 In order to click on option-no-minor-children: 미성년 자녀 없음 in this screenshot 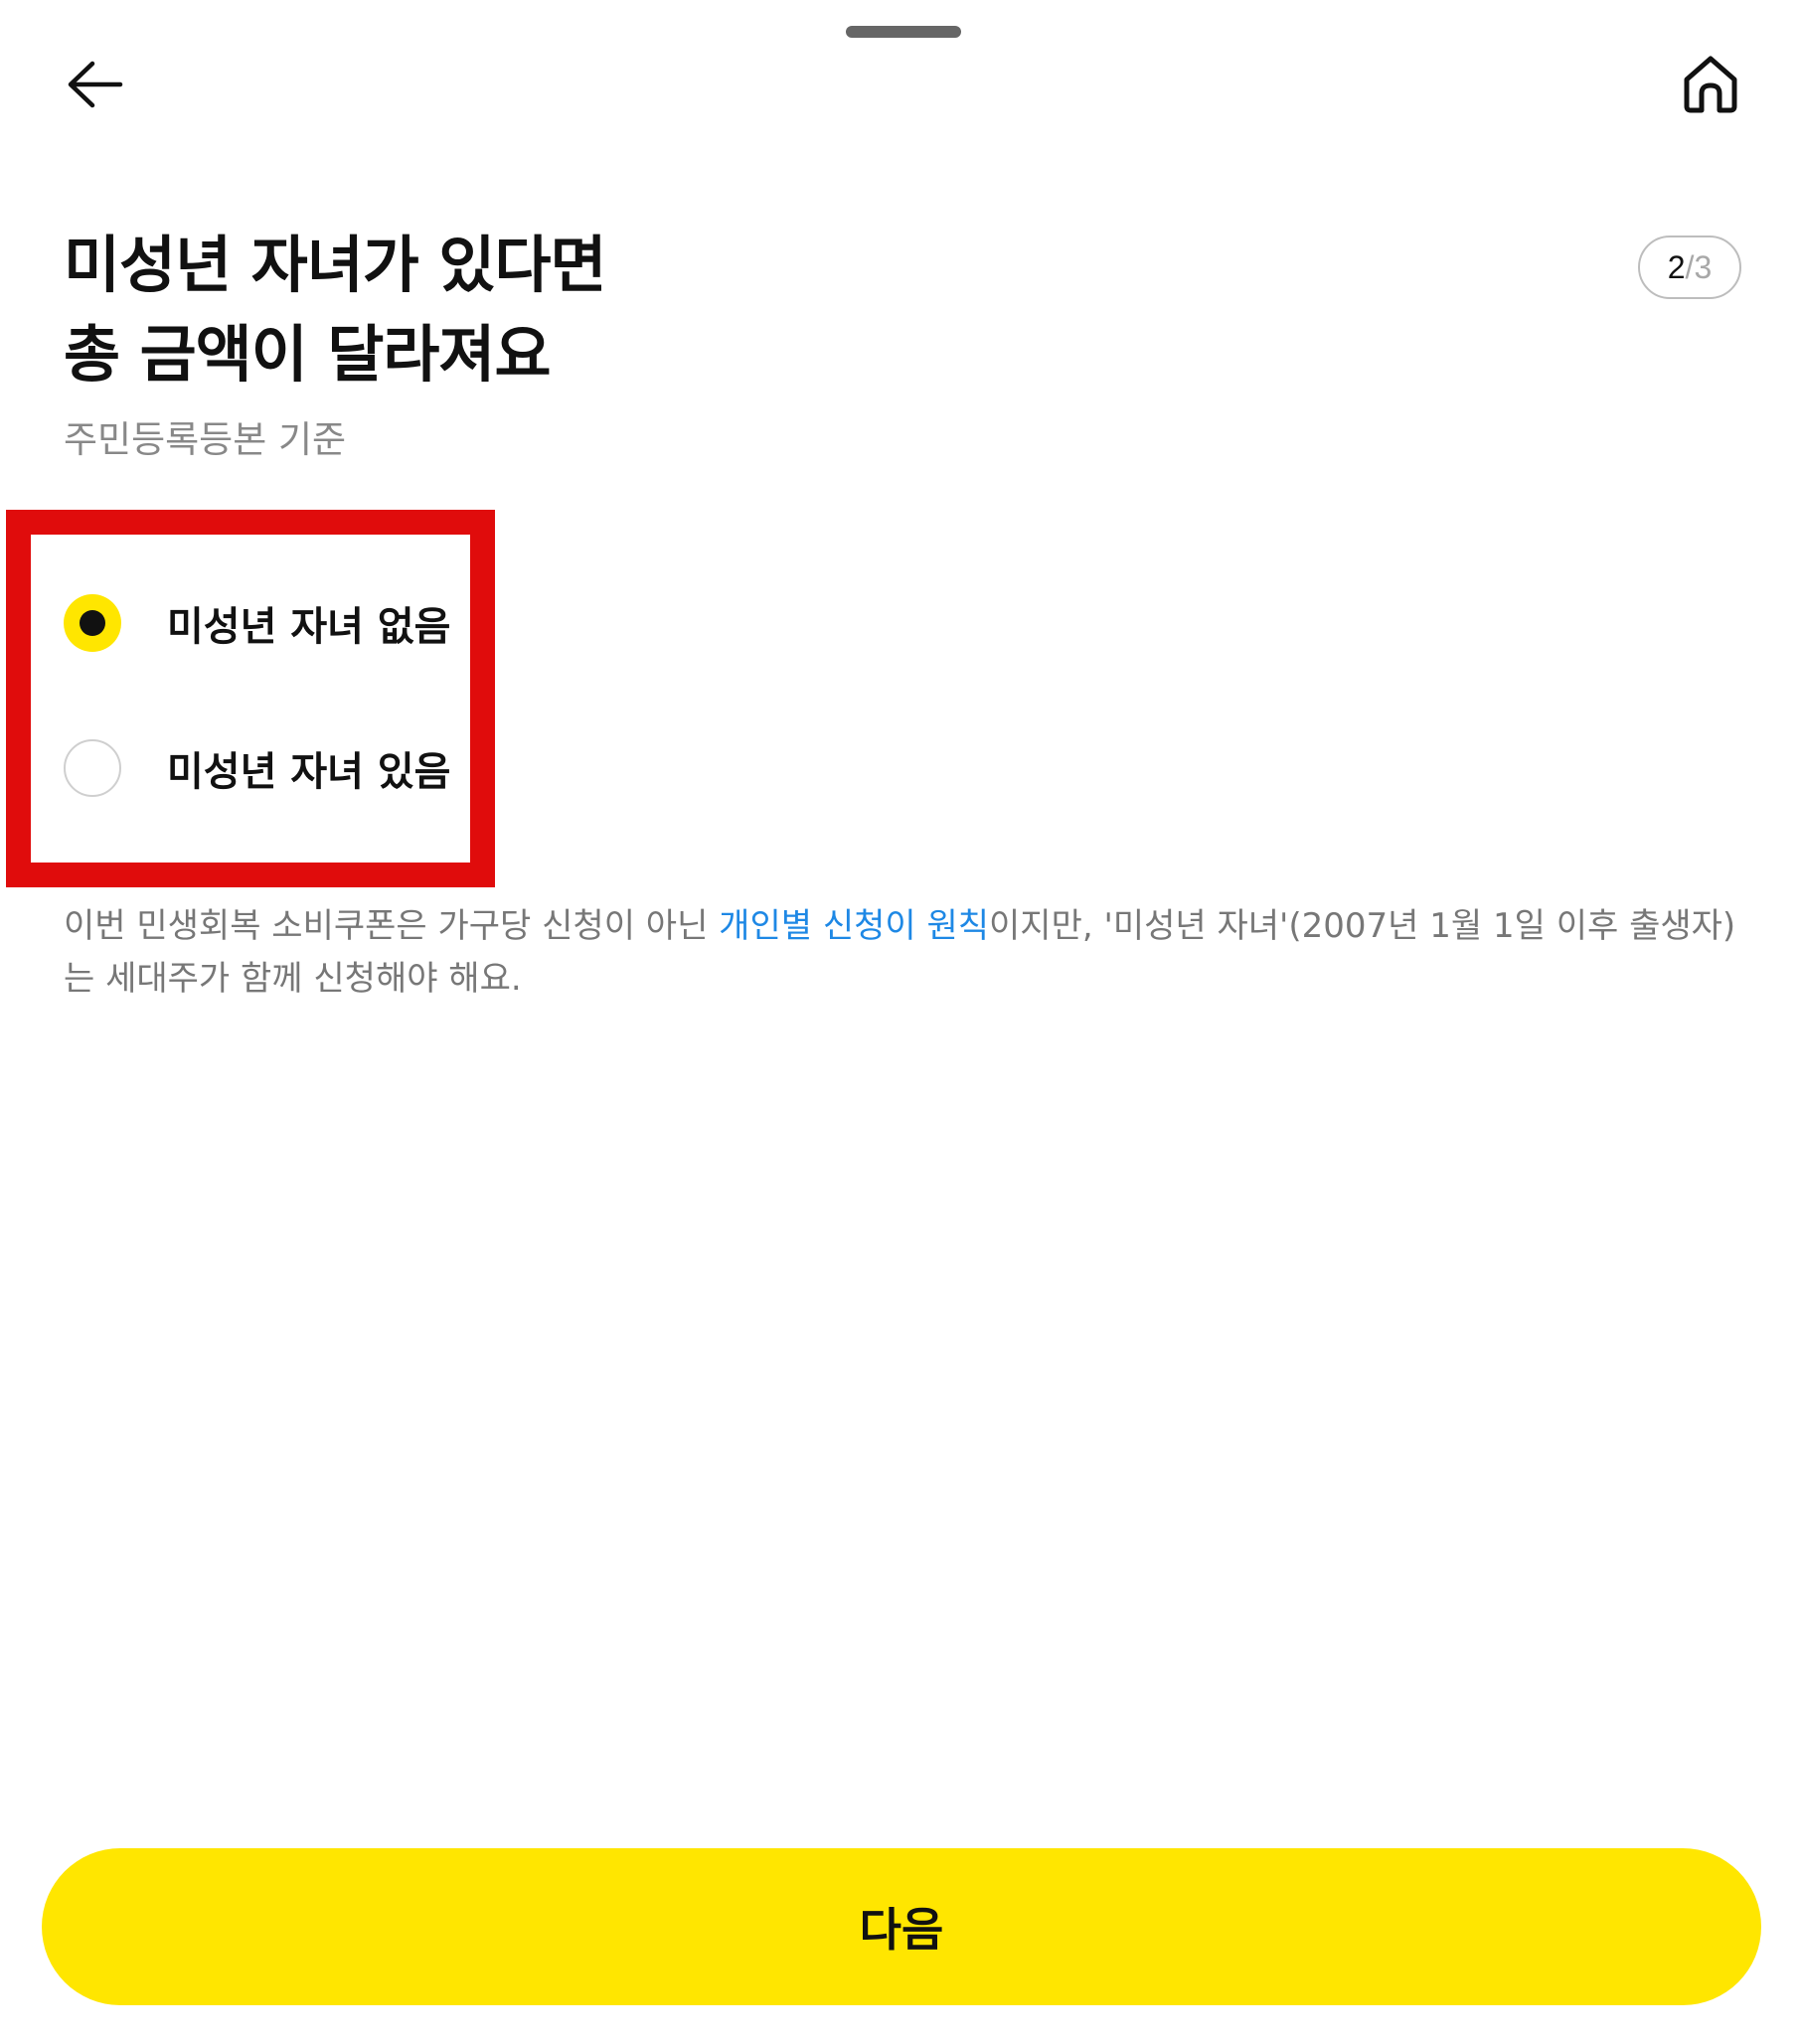, I will do `click(257, 623)`.